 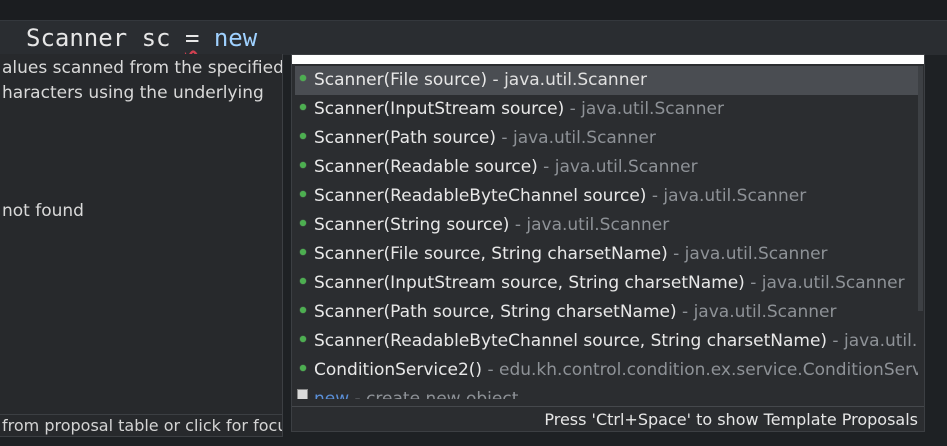 What do you see at coordinates (43, 211) in the screenshot?
I see `doc-line-3: not found` at bounding box center [43, 211].